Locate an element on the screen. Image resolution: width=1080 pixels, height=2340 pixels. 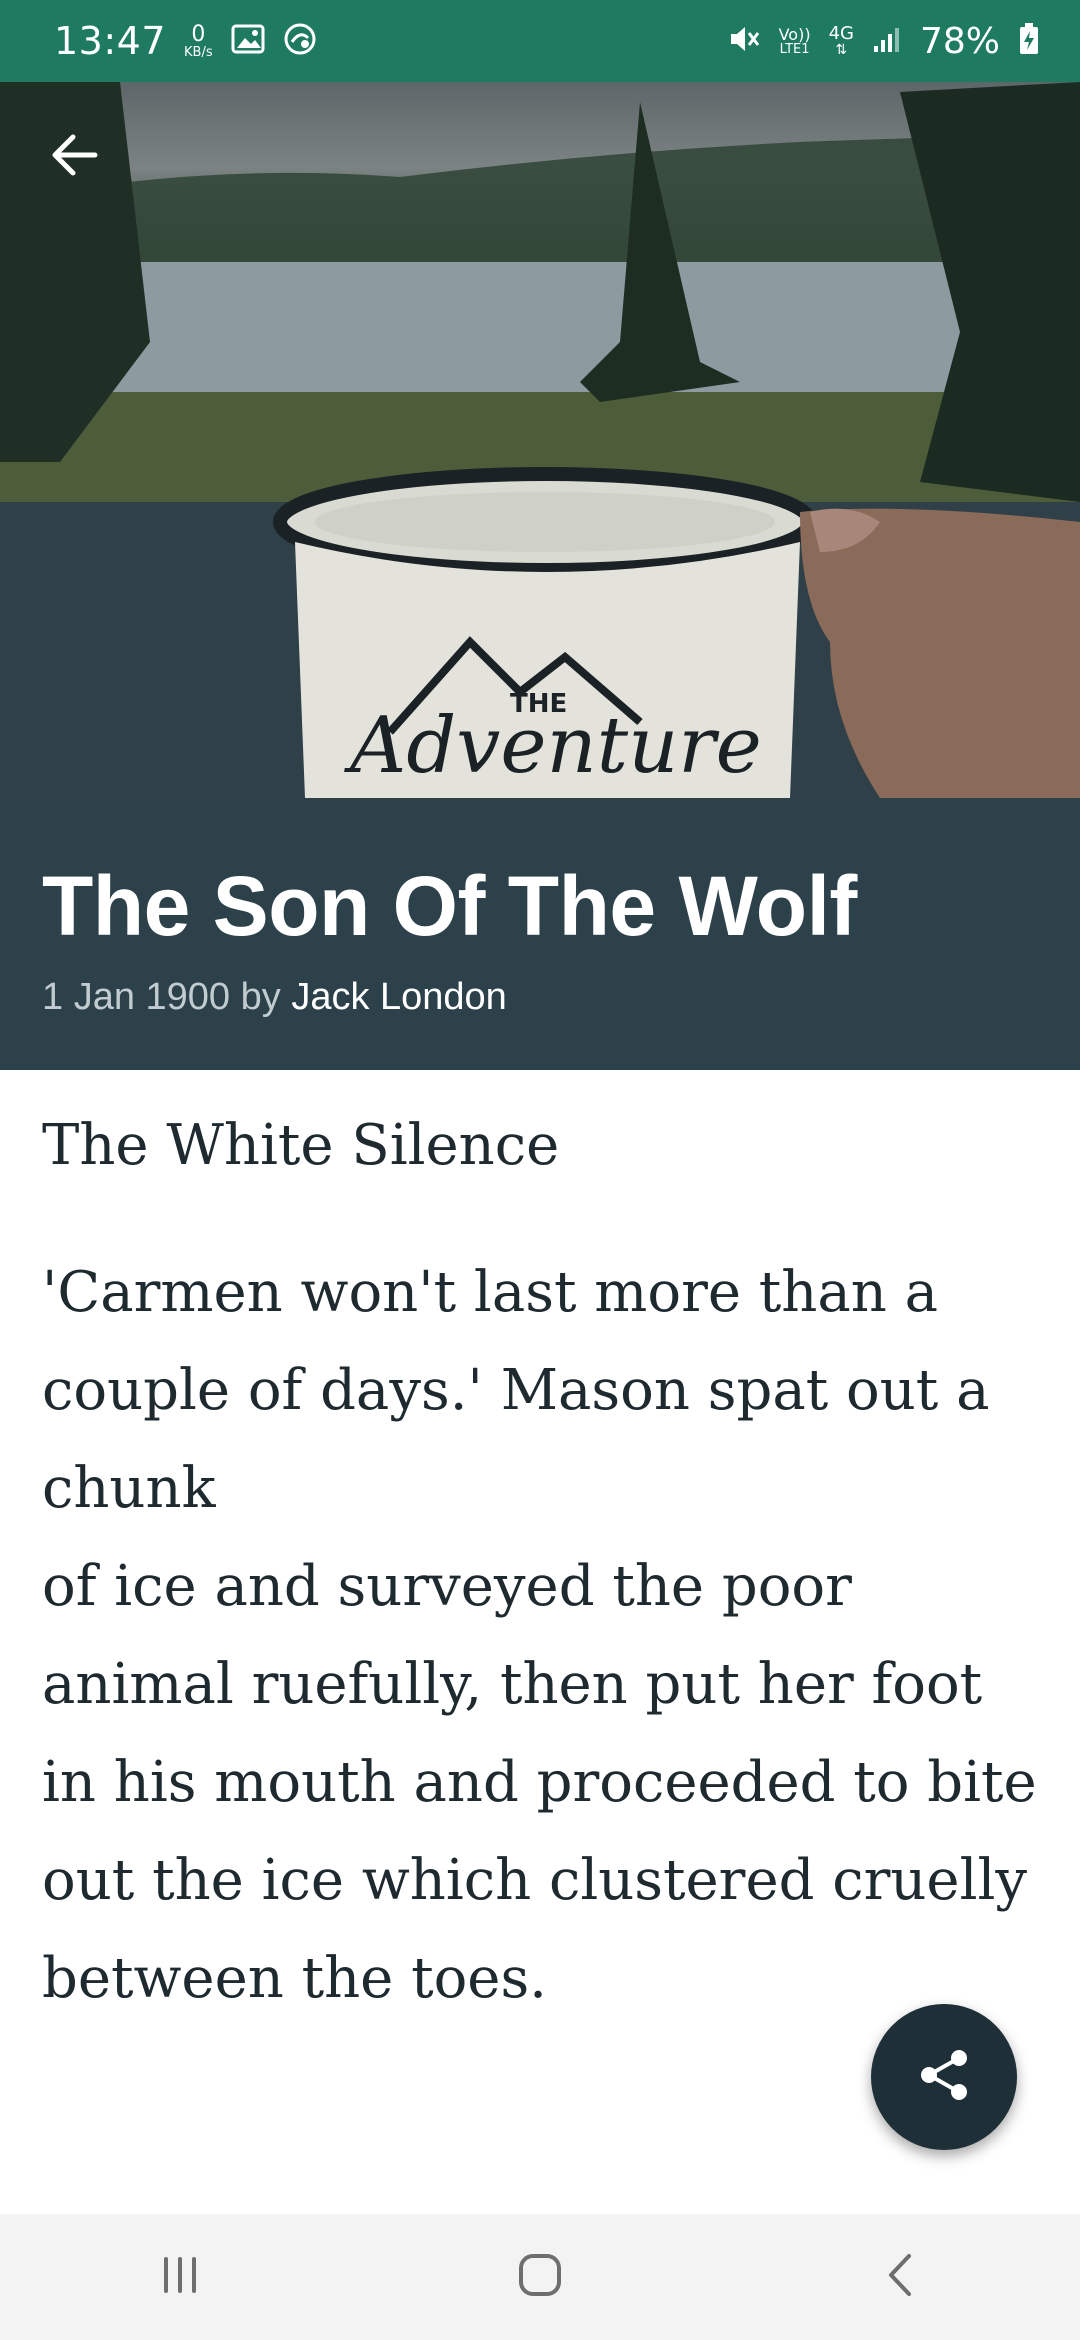
arrow-left-icon is located at coordinates (75, 157).